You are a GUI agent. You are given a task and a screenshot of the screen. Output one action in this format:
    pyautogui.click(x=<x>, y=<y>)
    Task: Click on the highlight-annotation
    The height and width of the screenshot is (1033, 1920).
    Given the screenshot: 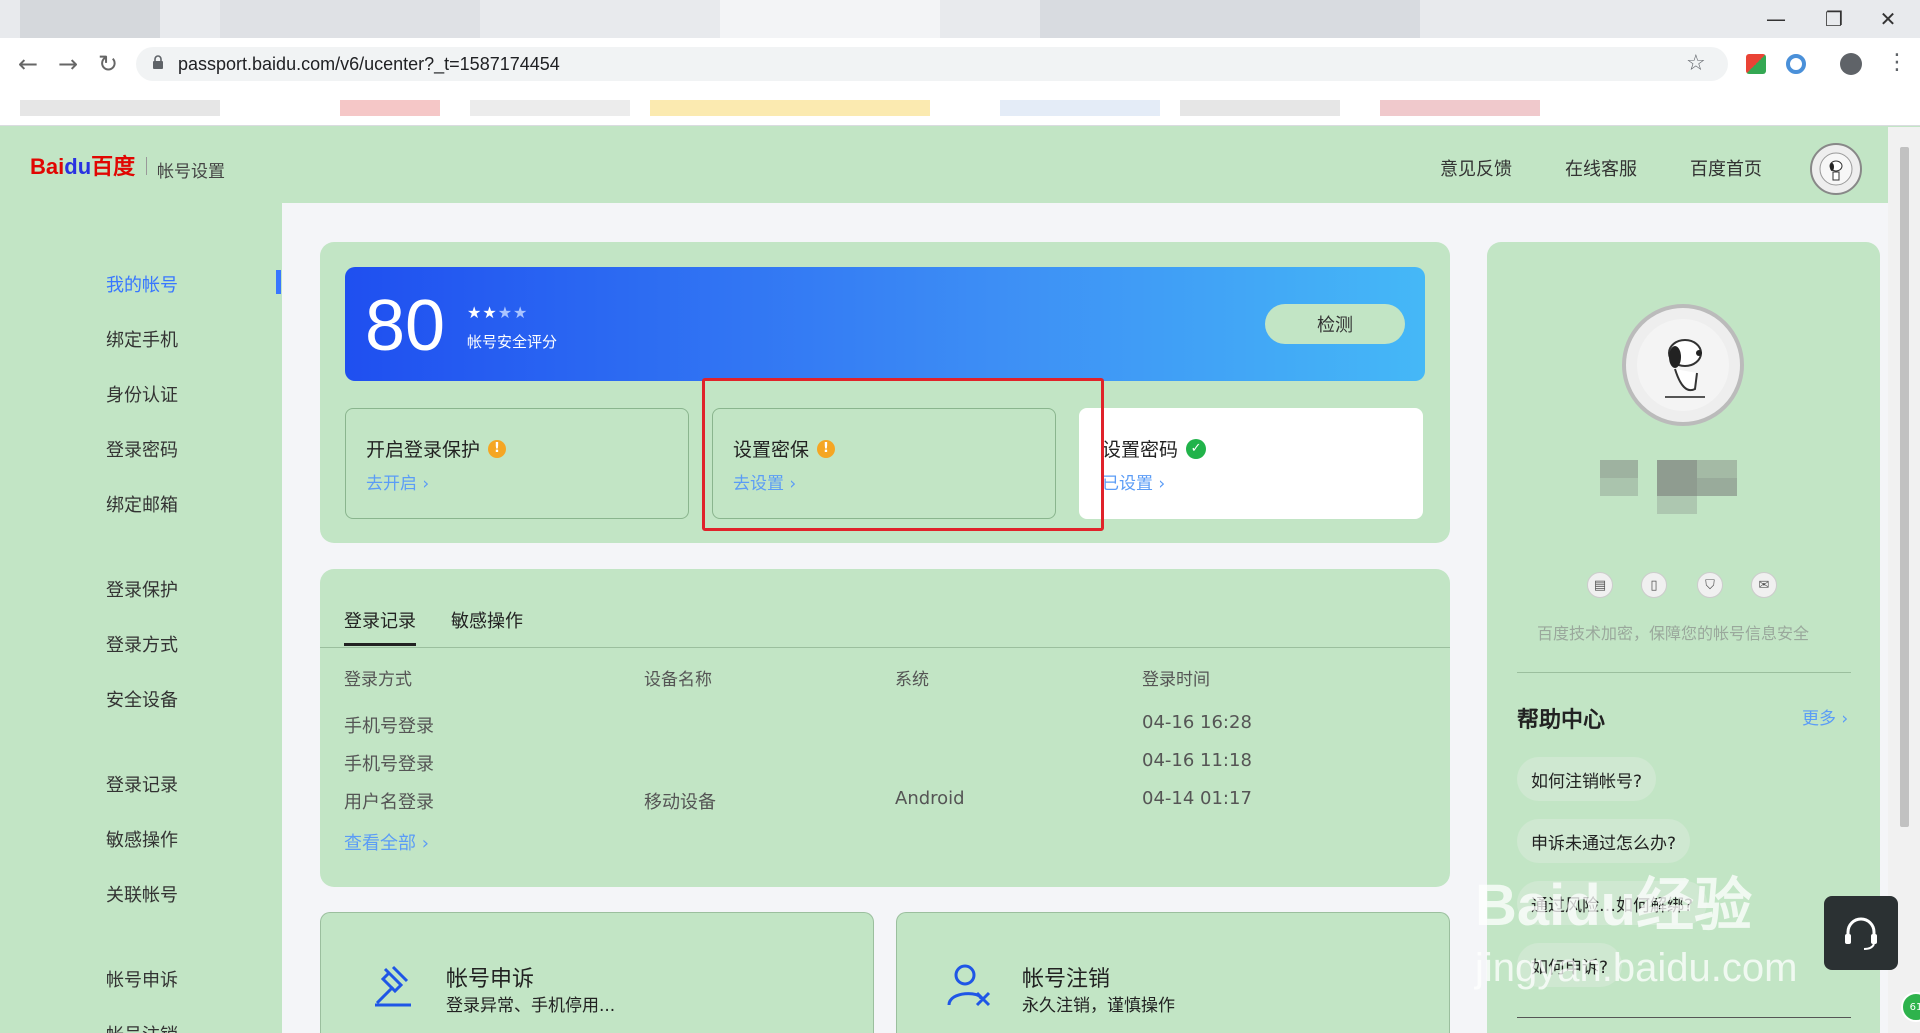 What is the action you would take?
    pyautogui.click(x=903, y=454)
    